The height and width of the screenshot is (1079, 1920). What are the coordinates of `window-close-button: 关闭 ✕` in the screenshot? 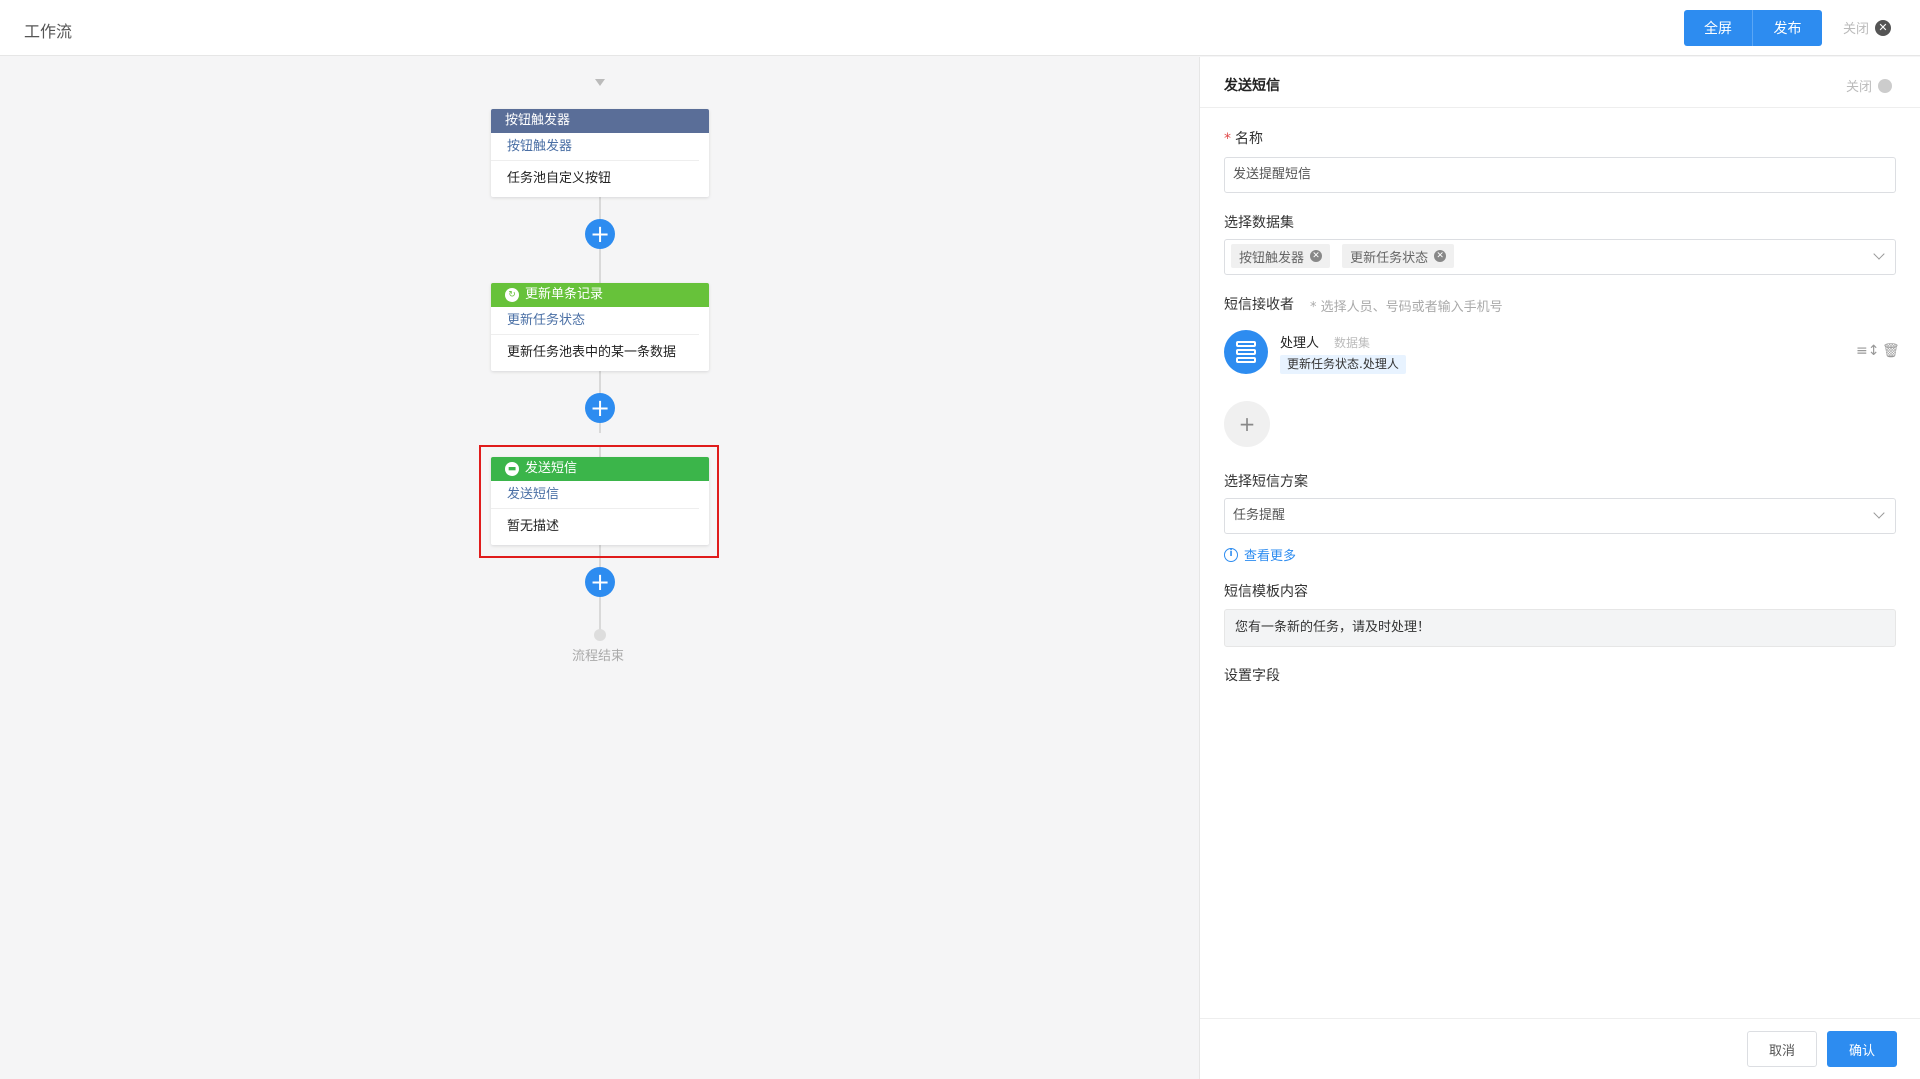 It's located at (1867, 27).